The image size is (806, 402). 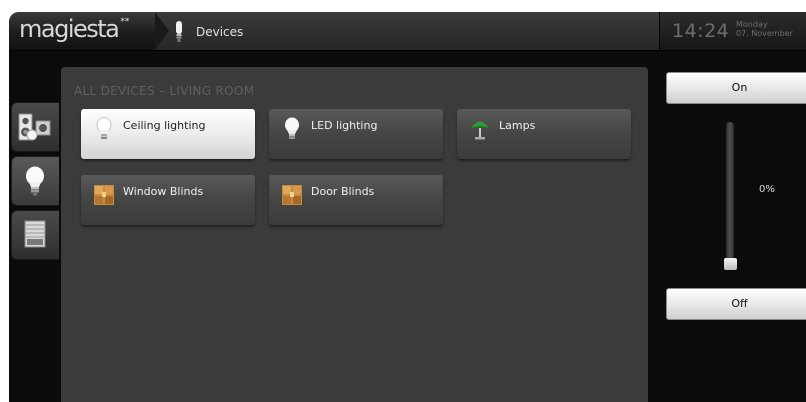 I want to click on dimmer-level: 0%, so click(x=767, y=189).